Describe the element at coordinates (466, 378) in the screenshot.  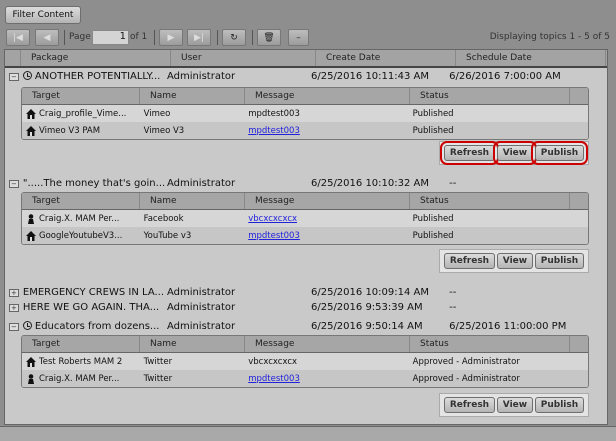
I see `status-cell: Approved - Administrator` at that location.